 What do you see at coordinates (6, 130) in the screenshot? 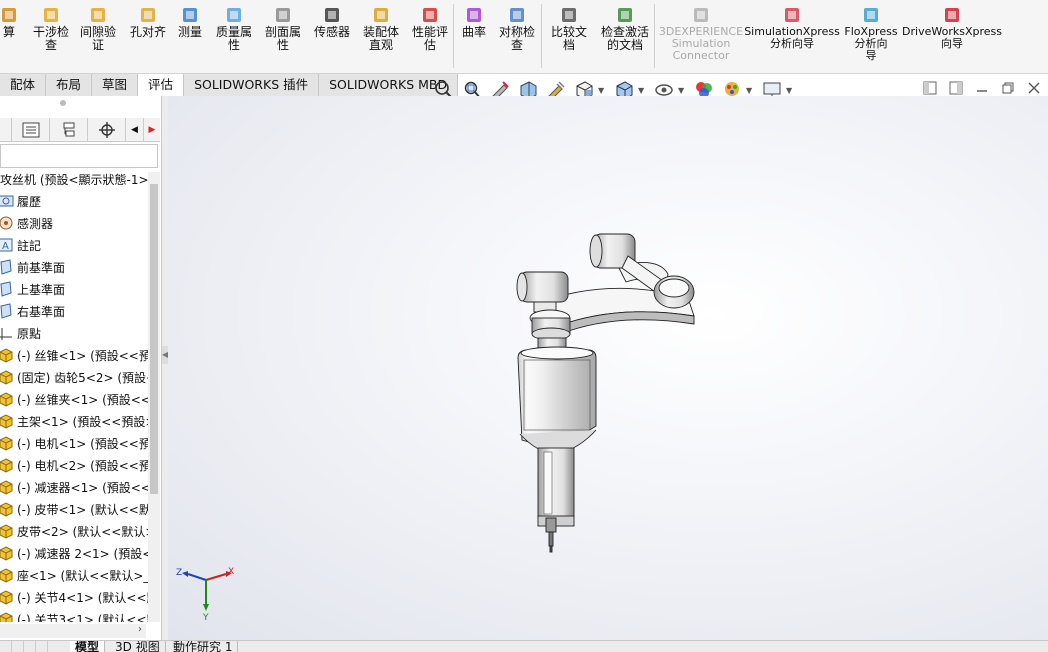
I see `manager-tab-featuremanager` at bounding box center [6, 130].